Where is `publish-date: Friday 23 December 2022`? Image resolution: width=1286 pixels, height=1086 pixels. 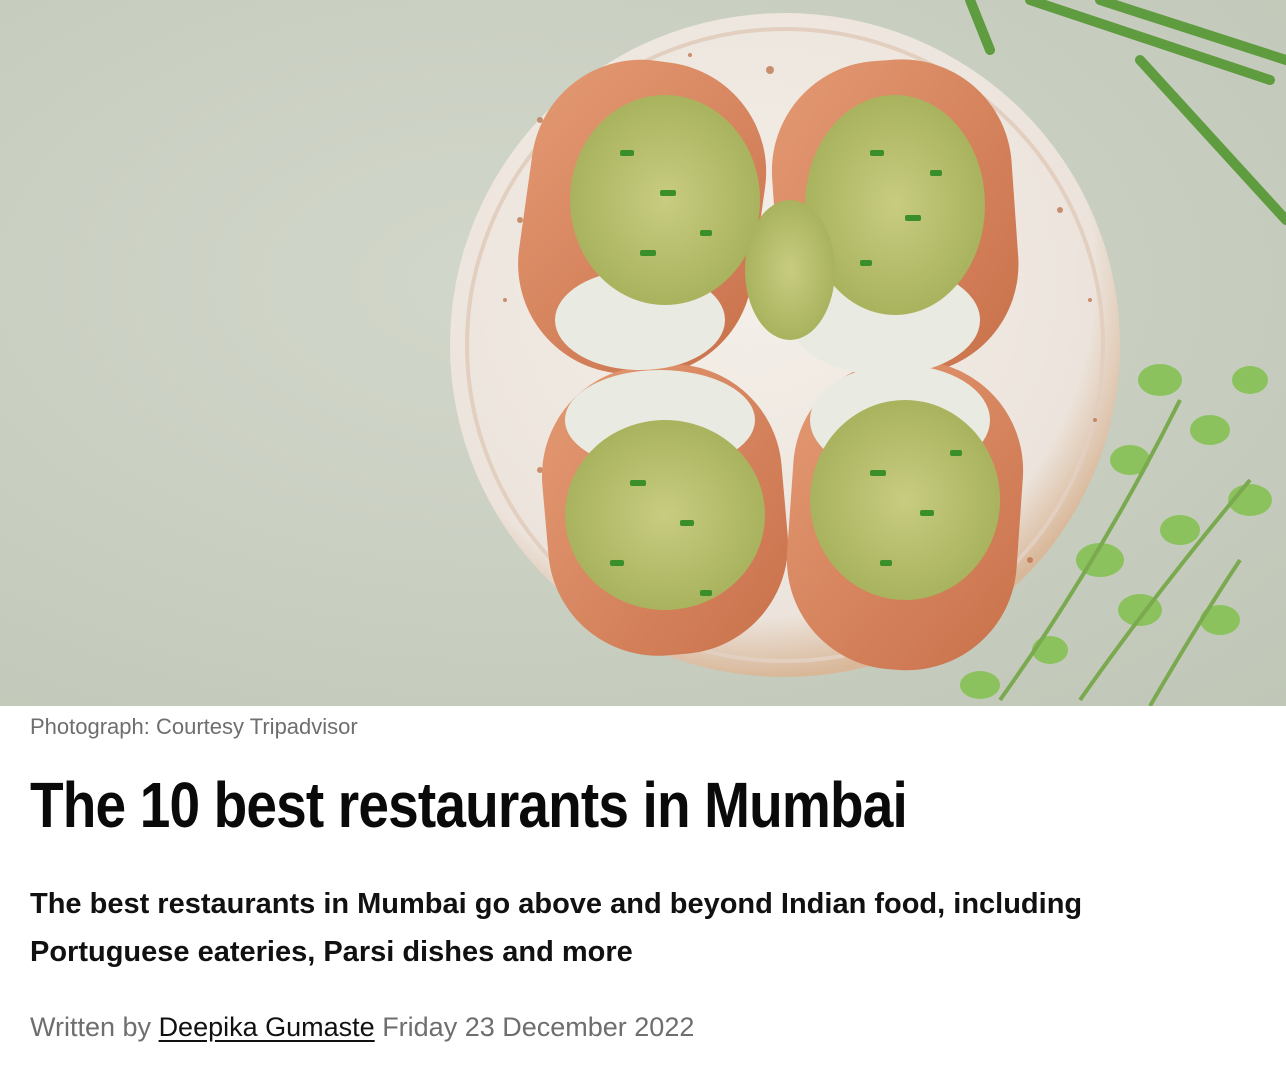 publish-date: Friday 23 December 2022 is located at coordinates (538, 1027).